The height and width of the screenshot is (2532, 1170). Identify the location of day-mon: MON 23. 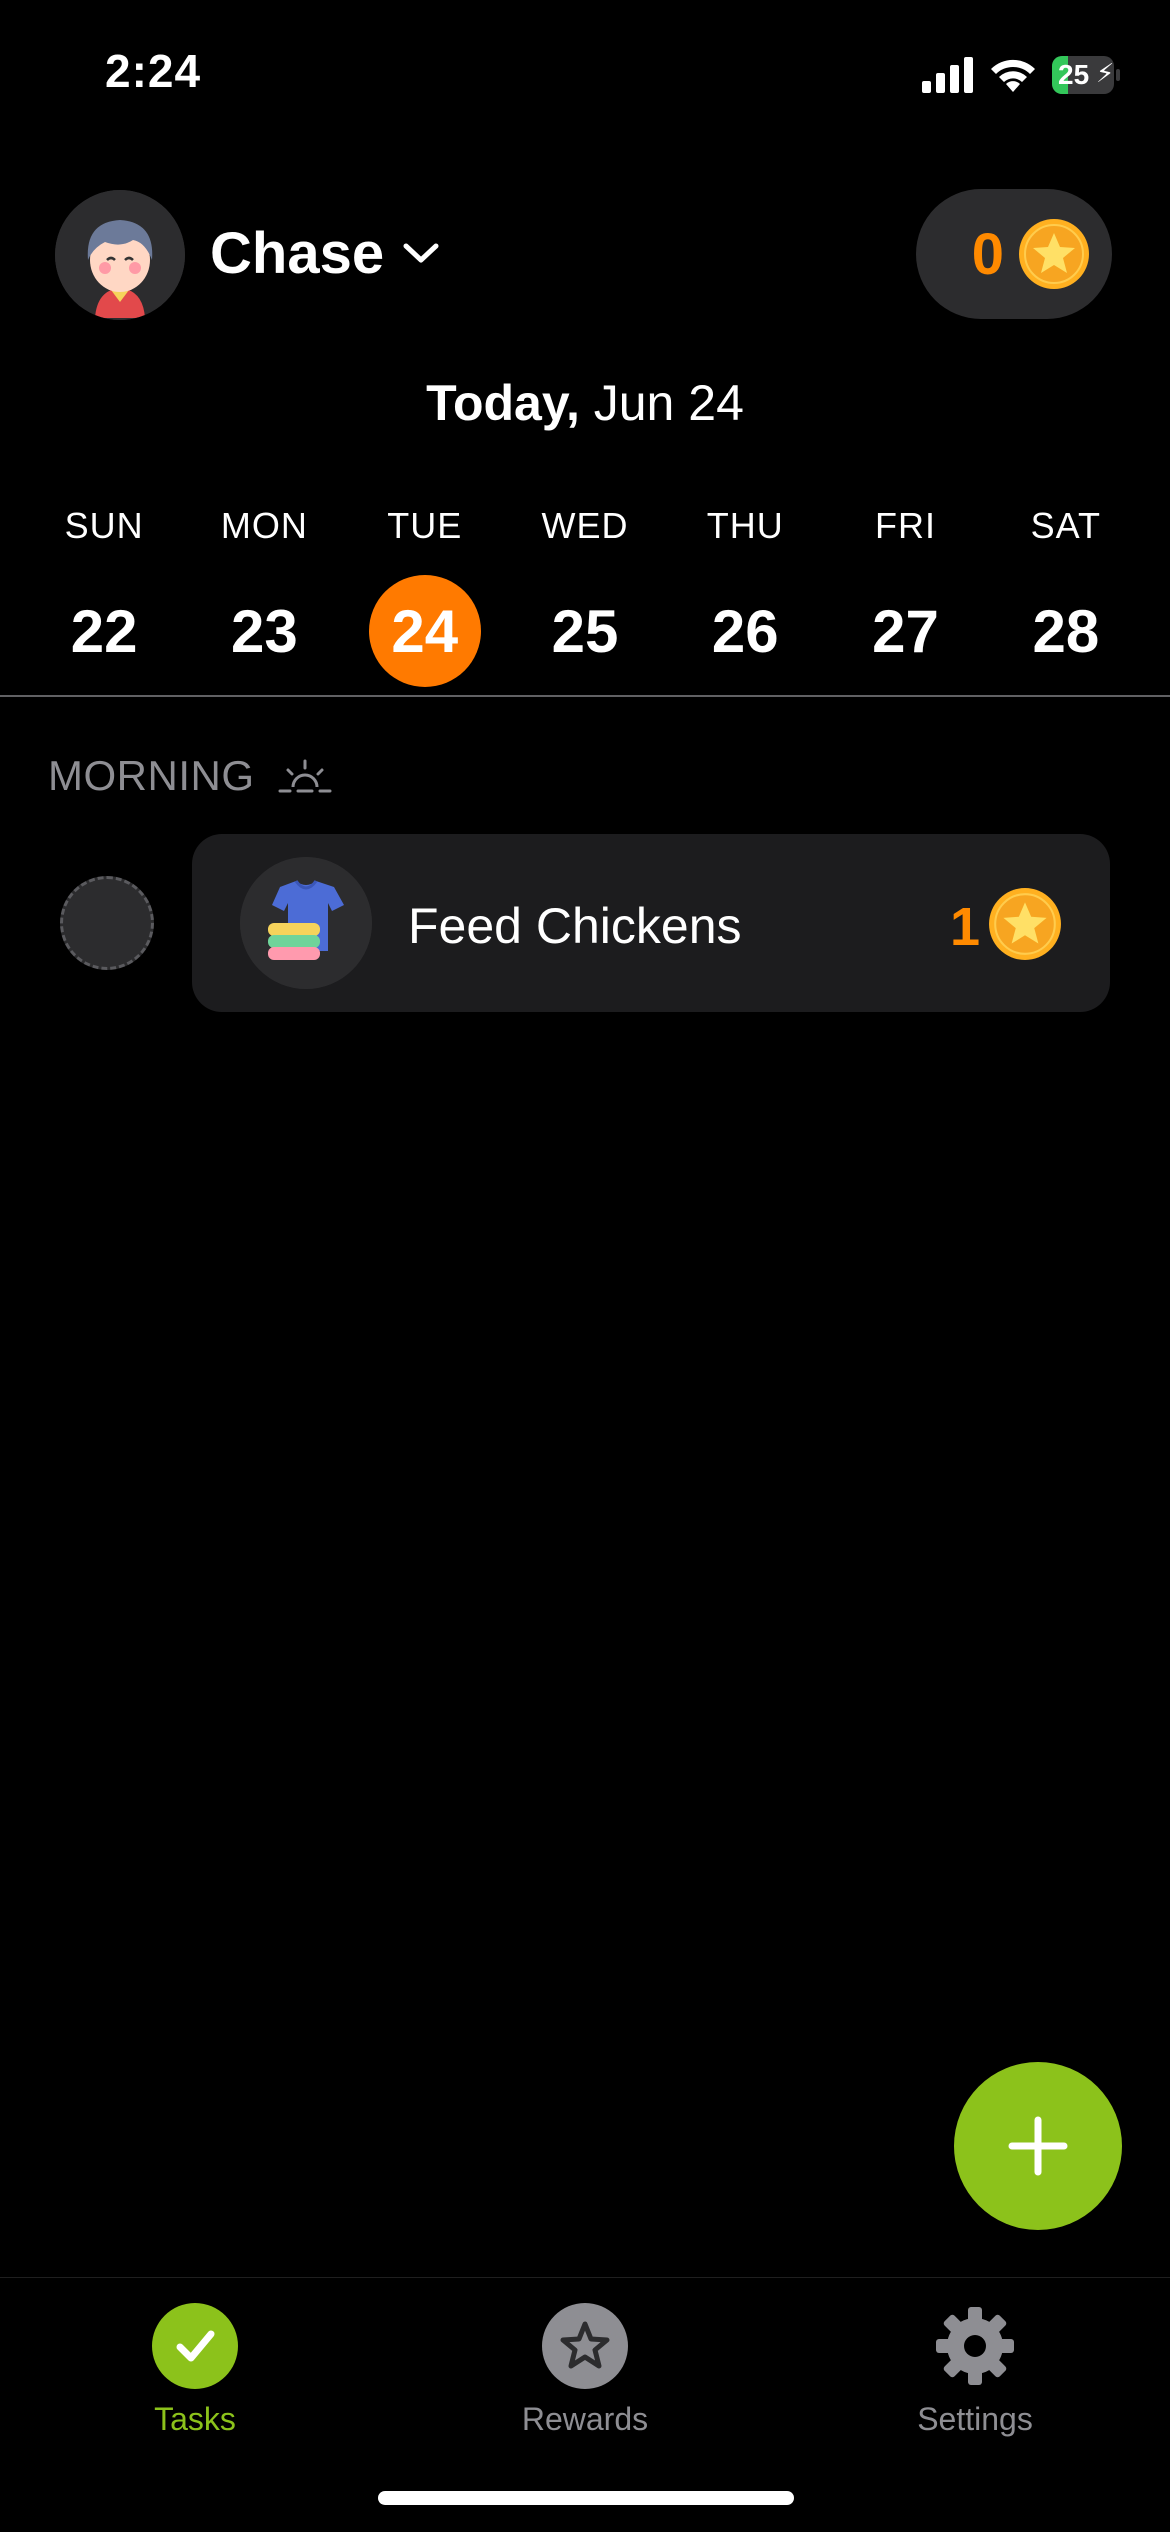
(264, 596).